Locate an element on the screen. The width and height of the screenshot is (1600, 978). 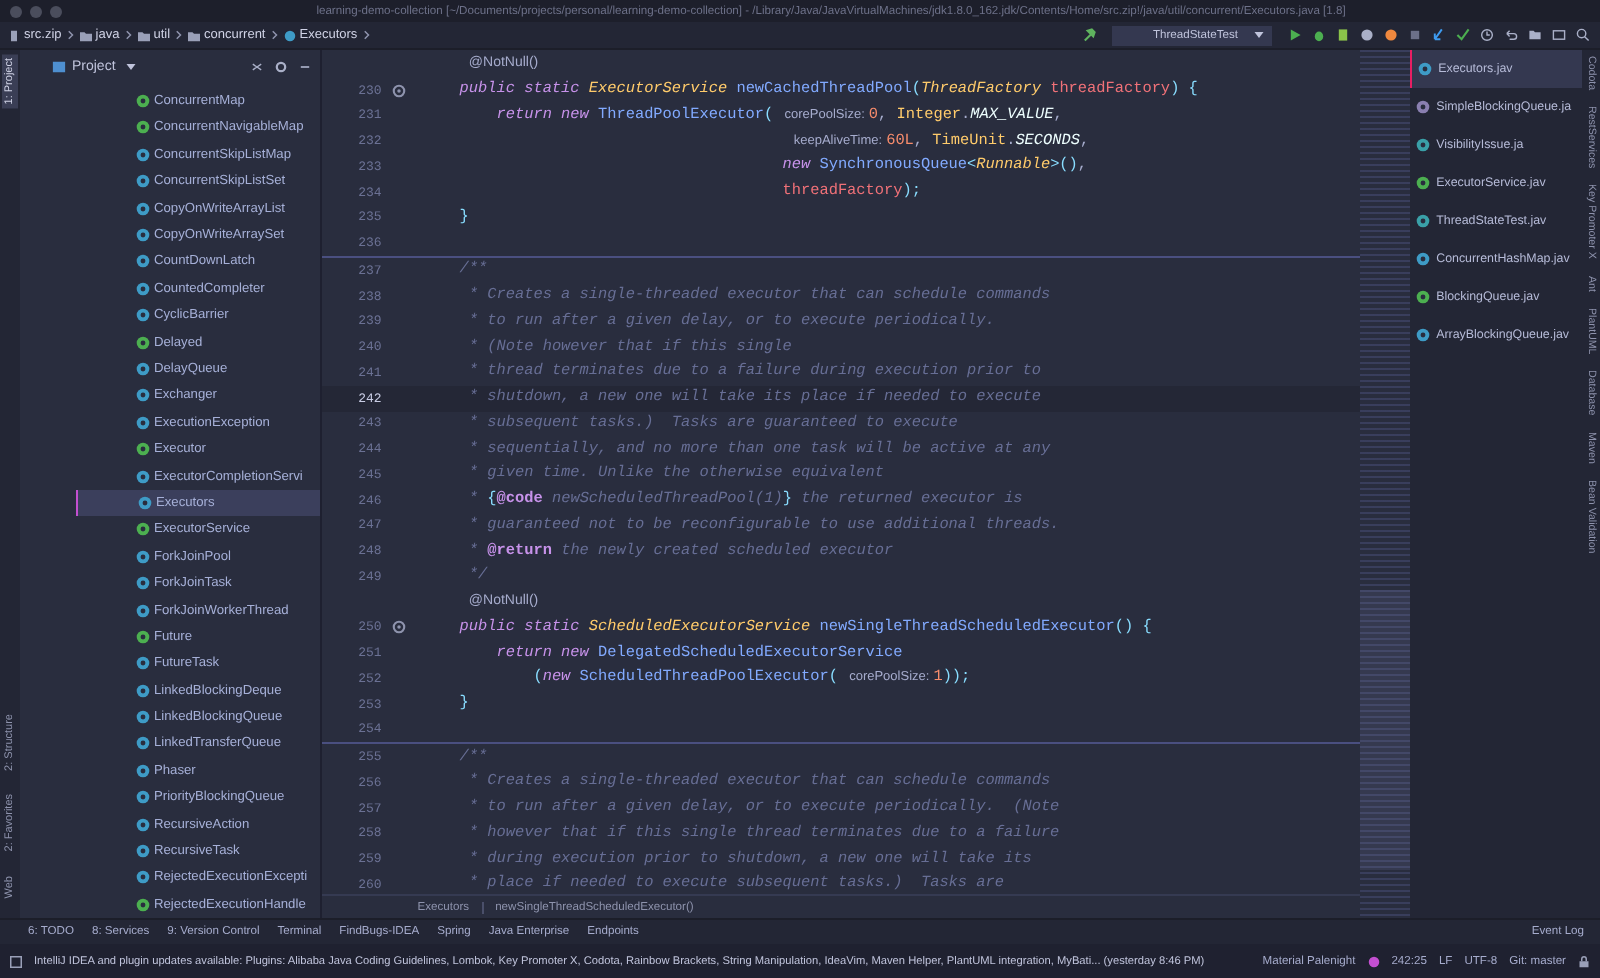
search-icon is located at coordinates (1583, 35).